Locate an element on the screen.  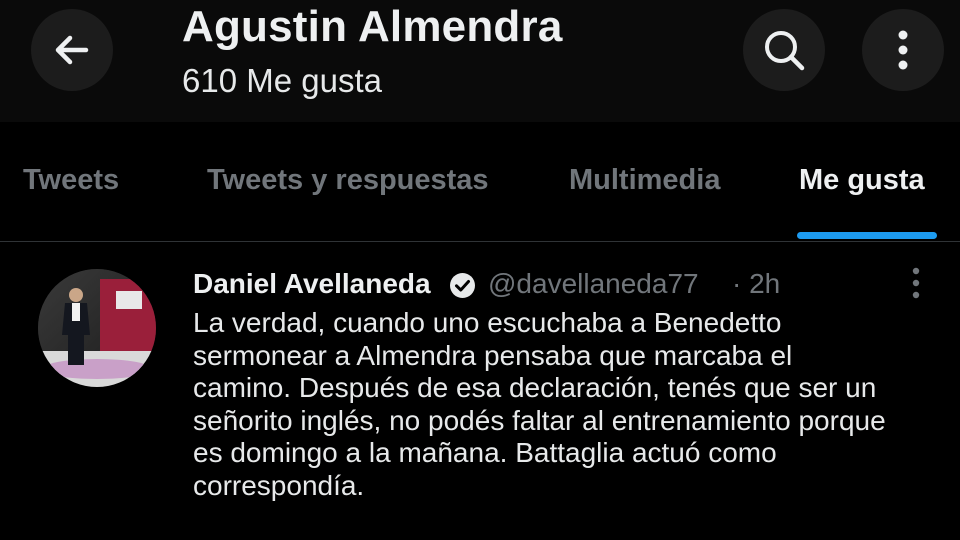
arrow-left-icon is located at coordinates (72, 50).